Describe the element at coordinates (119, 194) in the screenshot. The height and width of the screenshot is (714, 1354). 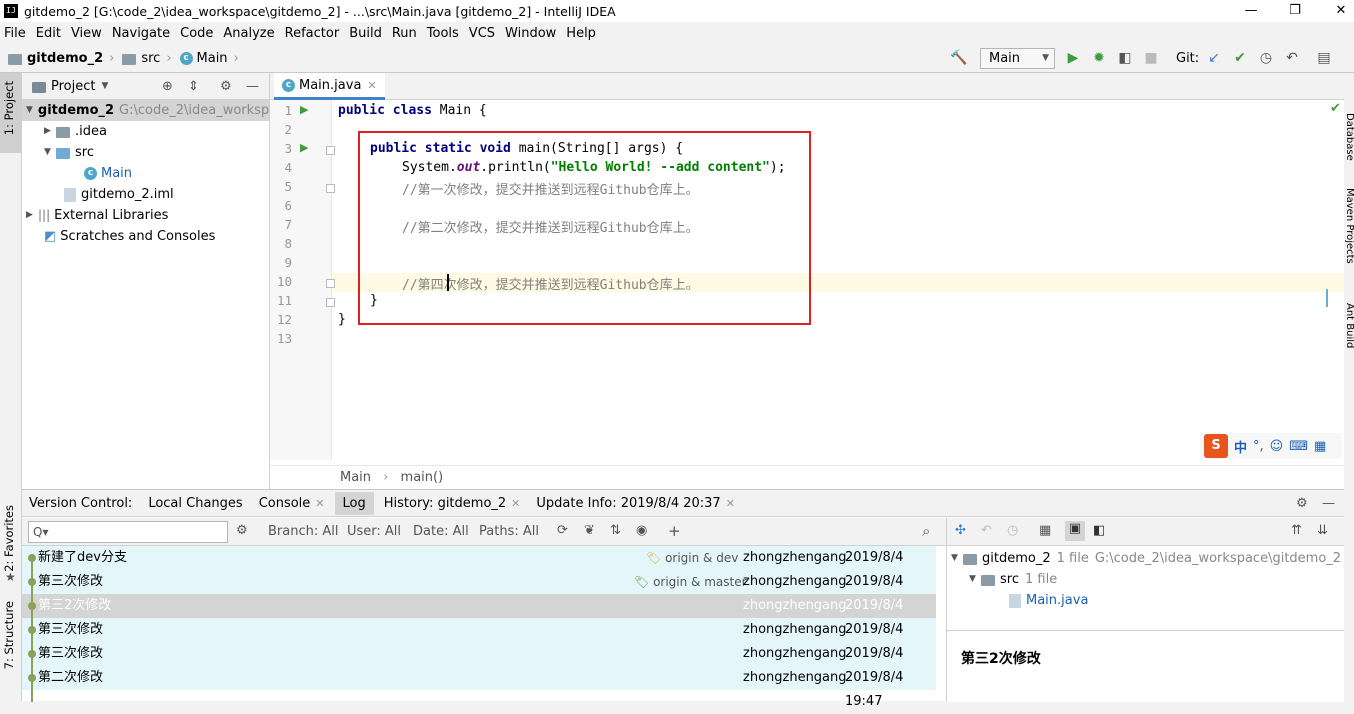
I see `tree-row-iml: gitdemo_2.iml` at that location.